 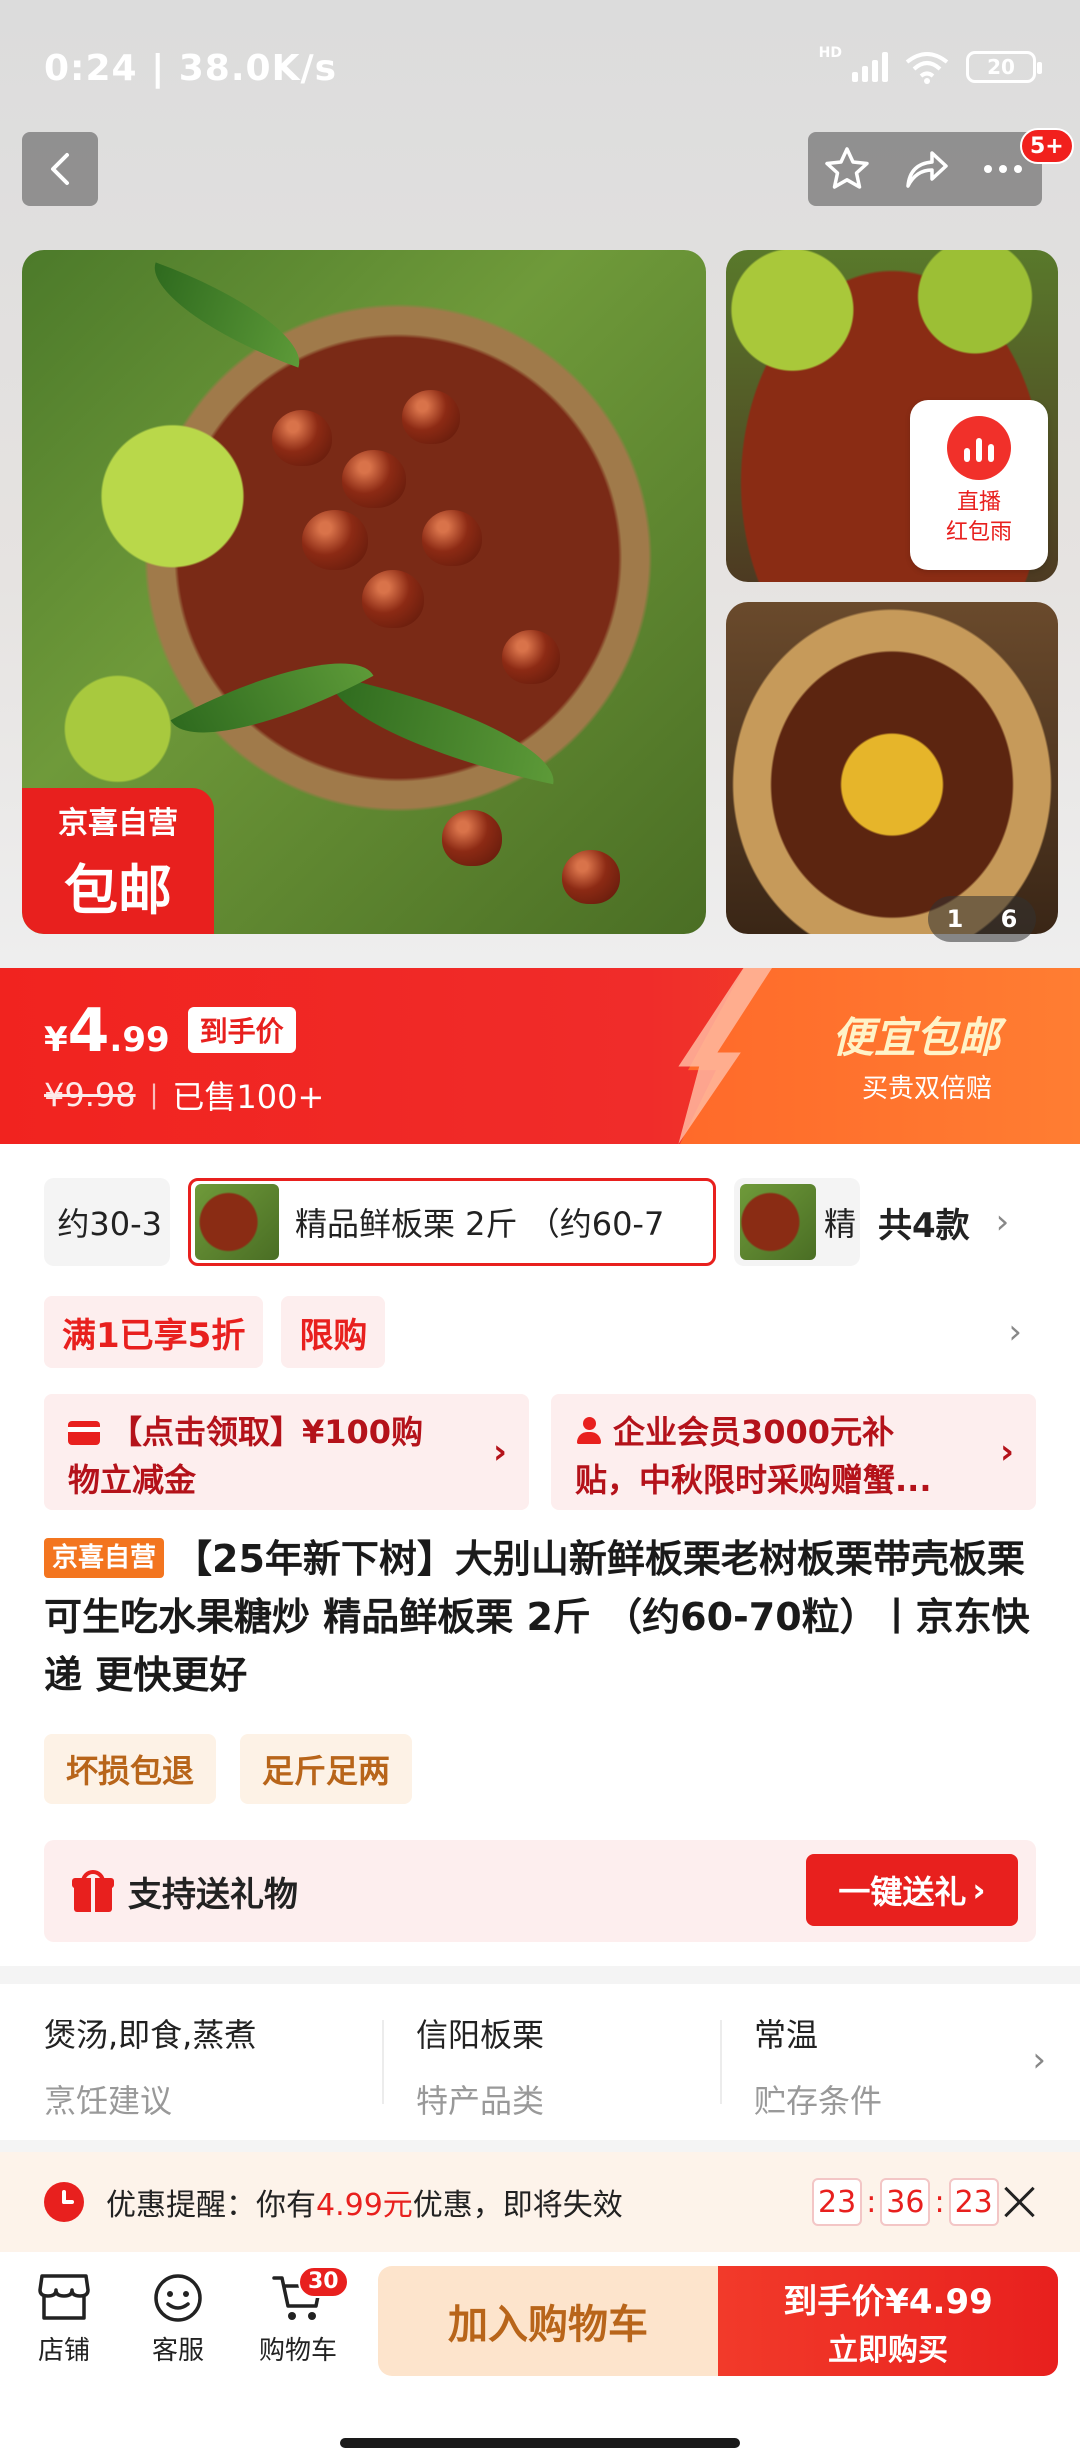 What do you see at coordinates (480, 2035) in the screenshot?
I see `attribute-value: 信阳板栗` at bounding box center [480, 2035].